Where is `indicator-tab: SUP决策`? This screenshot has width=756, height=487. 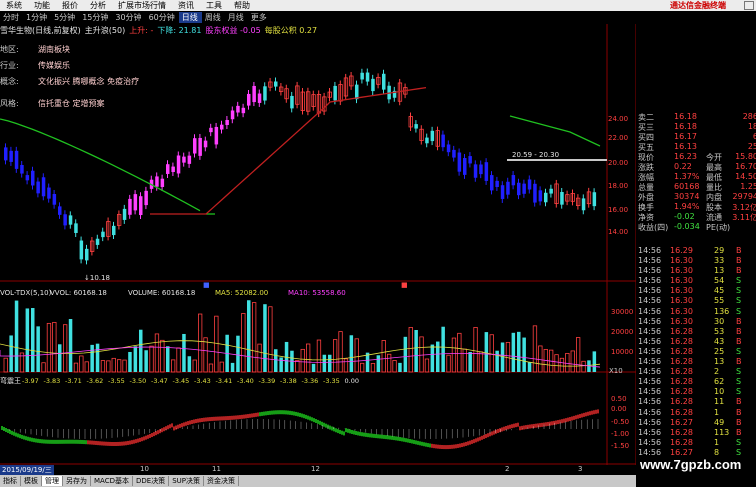
indicator-tab: SUP决策 is located at coordinates (186, 481).